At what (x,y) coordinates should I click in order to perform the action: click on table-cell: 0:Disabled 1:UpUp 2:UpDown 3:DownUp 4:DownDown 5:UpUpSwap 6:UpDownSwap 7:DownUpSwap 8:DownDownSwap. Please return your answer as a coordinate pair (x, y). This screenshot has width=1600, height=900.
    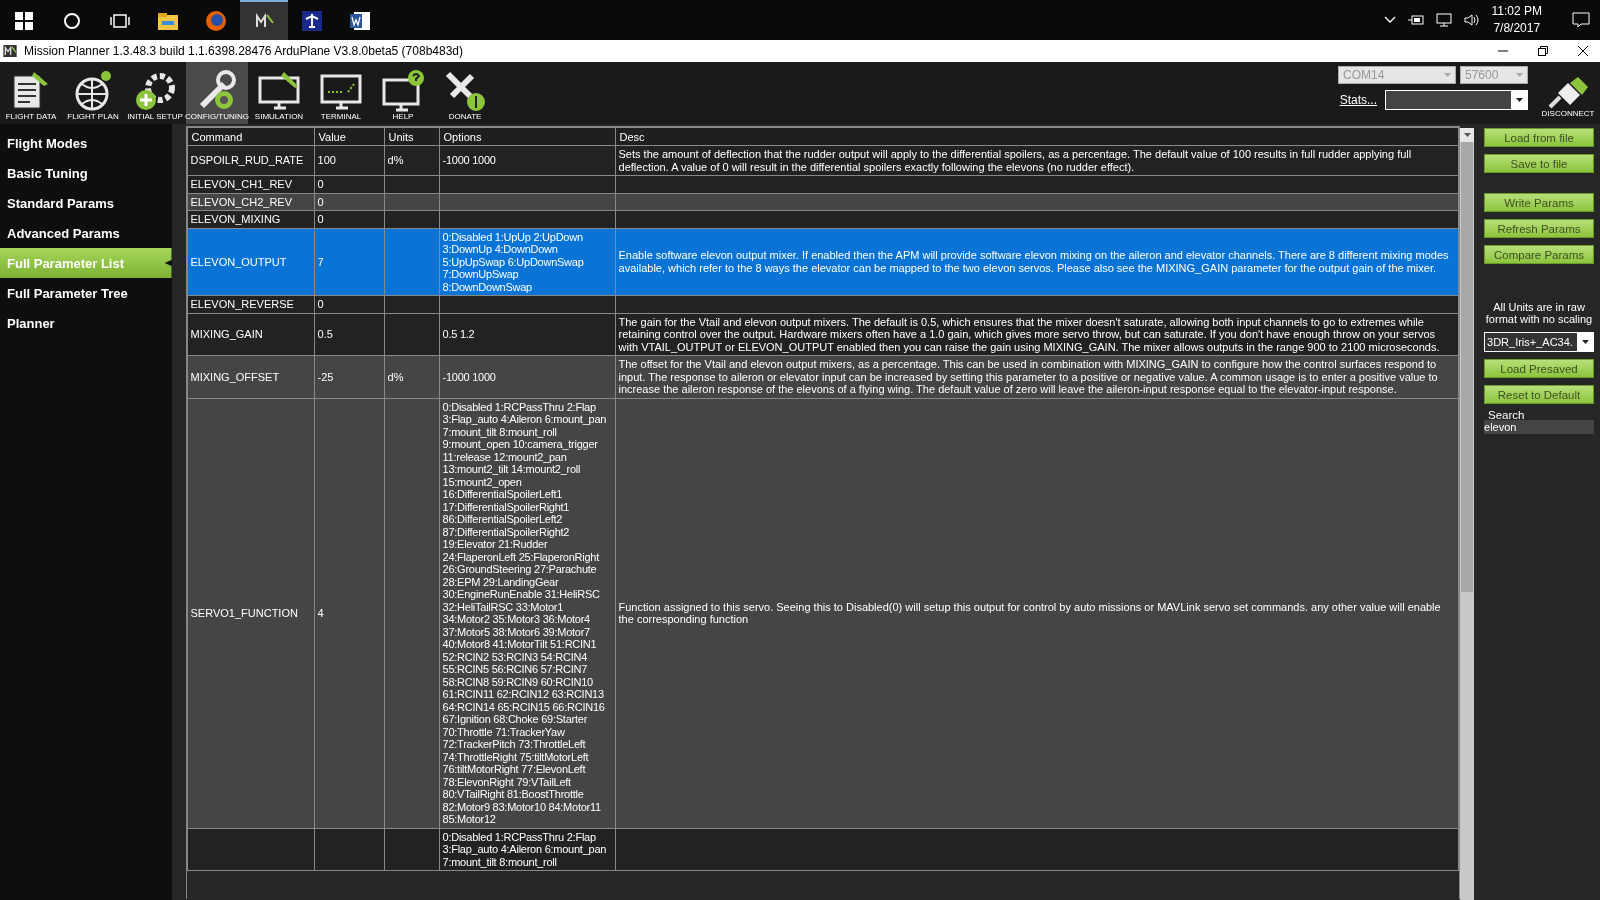
    Looking at the image, I should click on (527, 262).